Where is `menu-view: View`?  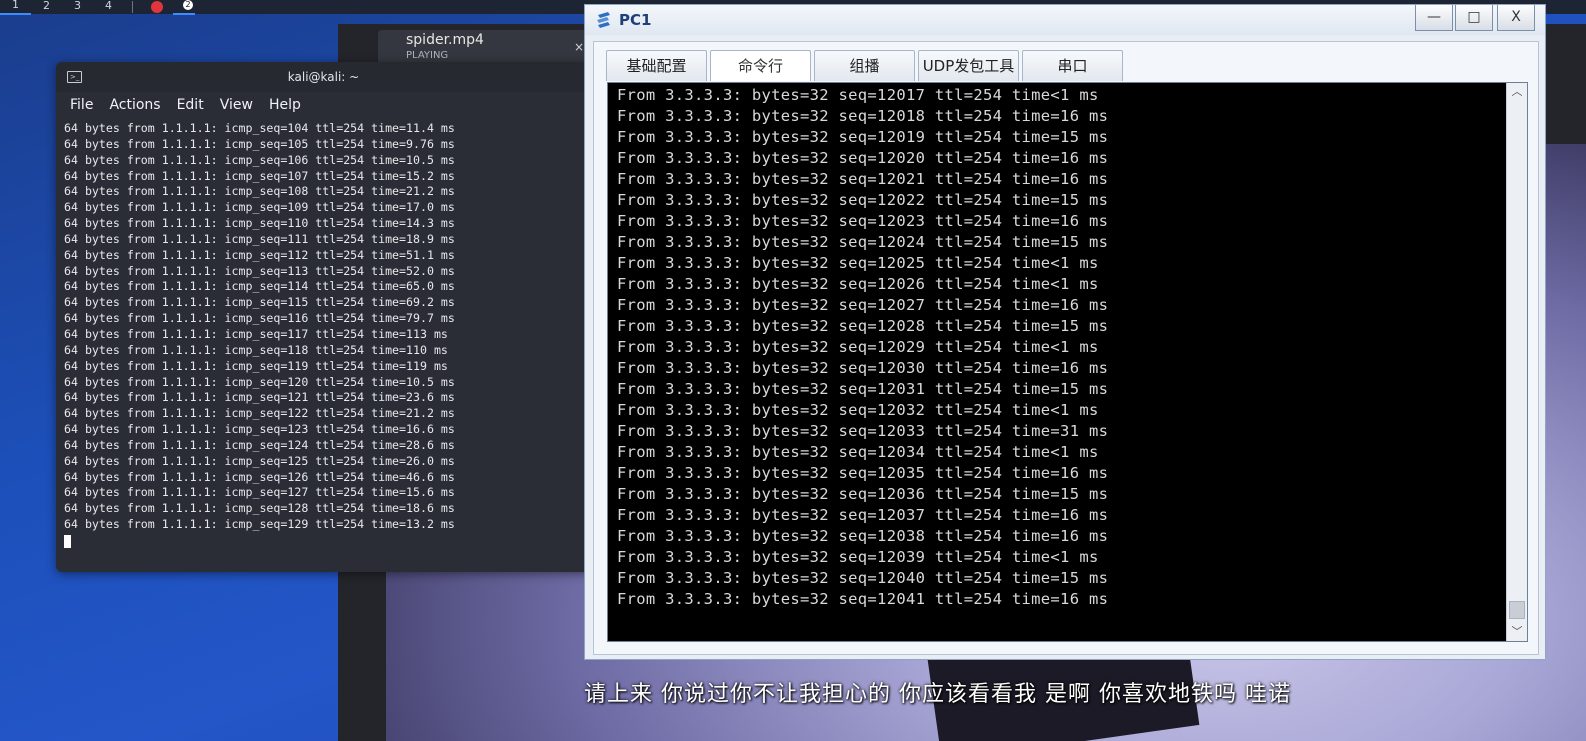
menu-view: View is located at coordinates (236, 105).